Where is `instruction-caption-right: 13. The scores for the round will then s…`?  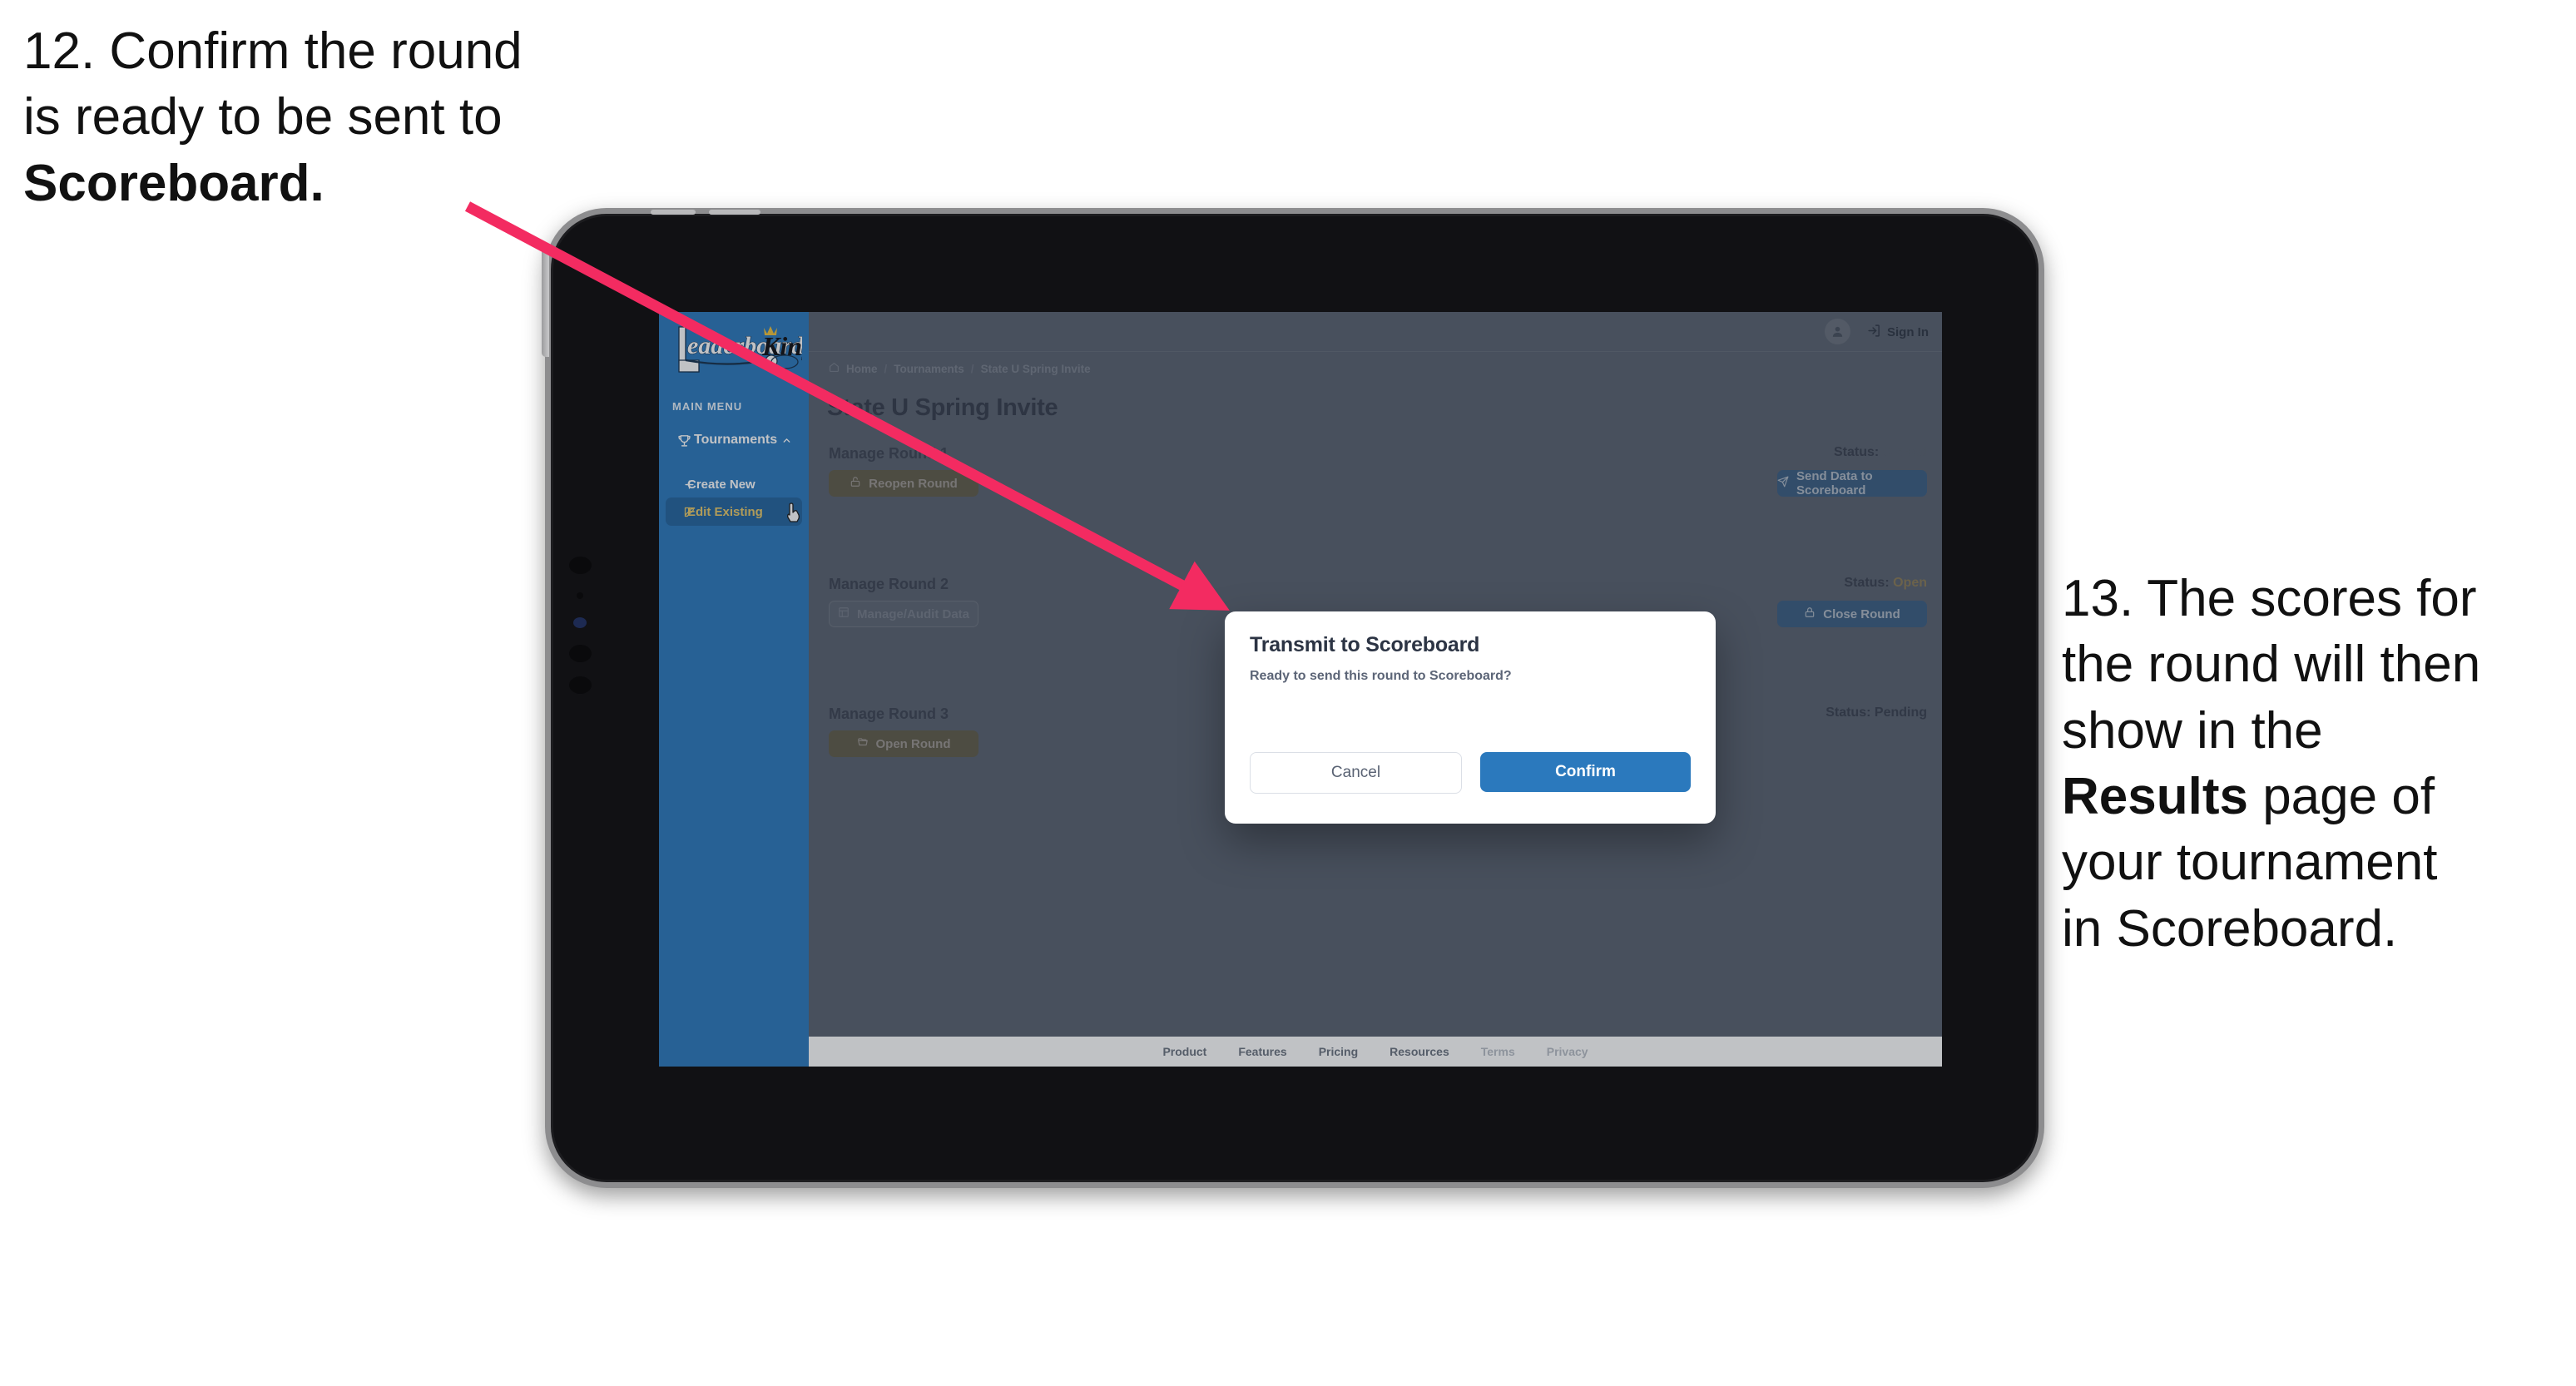 instruction-caption-right: 13. The scores for the round will then s… is located at coordinates (2319, 764).